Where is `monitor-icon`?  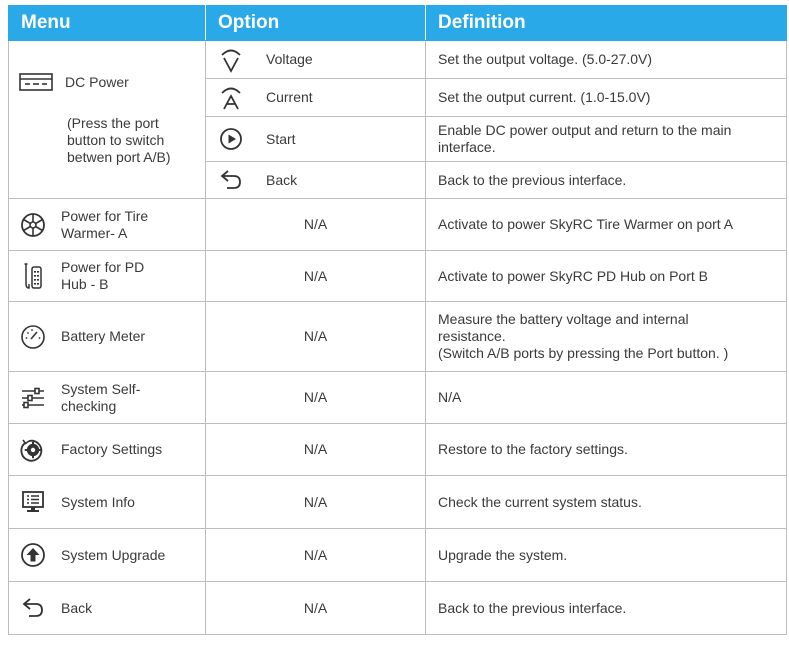
monitor-icon is located at coordinates (33, 502).